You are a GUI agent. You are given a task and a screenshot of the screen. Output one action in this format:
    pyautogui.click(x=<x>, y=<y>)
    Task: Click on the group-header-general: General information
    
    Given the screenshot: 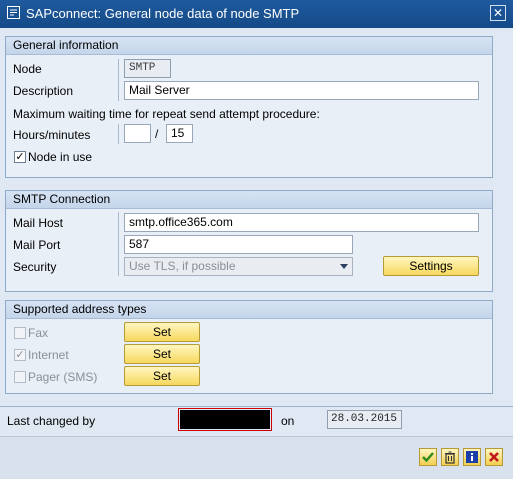 What is the action you would take?
    pyautogui.click(x=249, y=46)
    